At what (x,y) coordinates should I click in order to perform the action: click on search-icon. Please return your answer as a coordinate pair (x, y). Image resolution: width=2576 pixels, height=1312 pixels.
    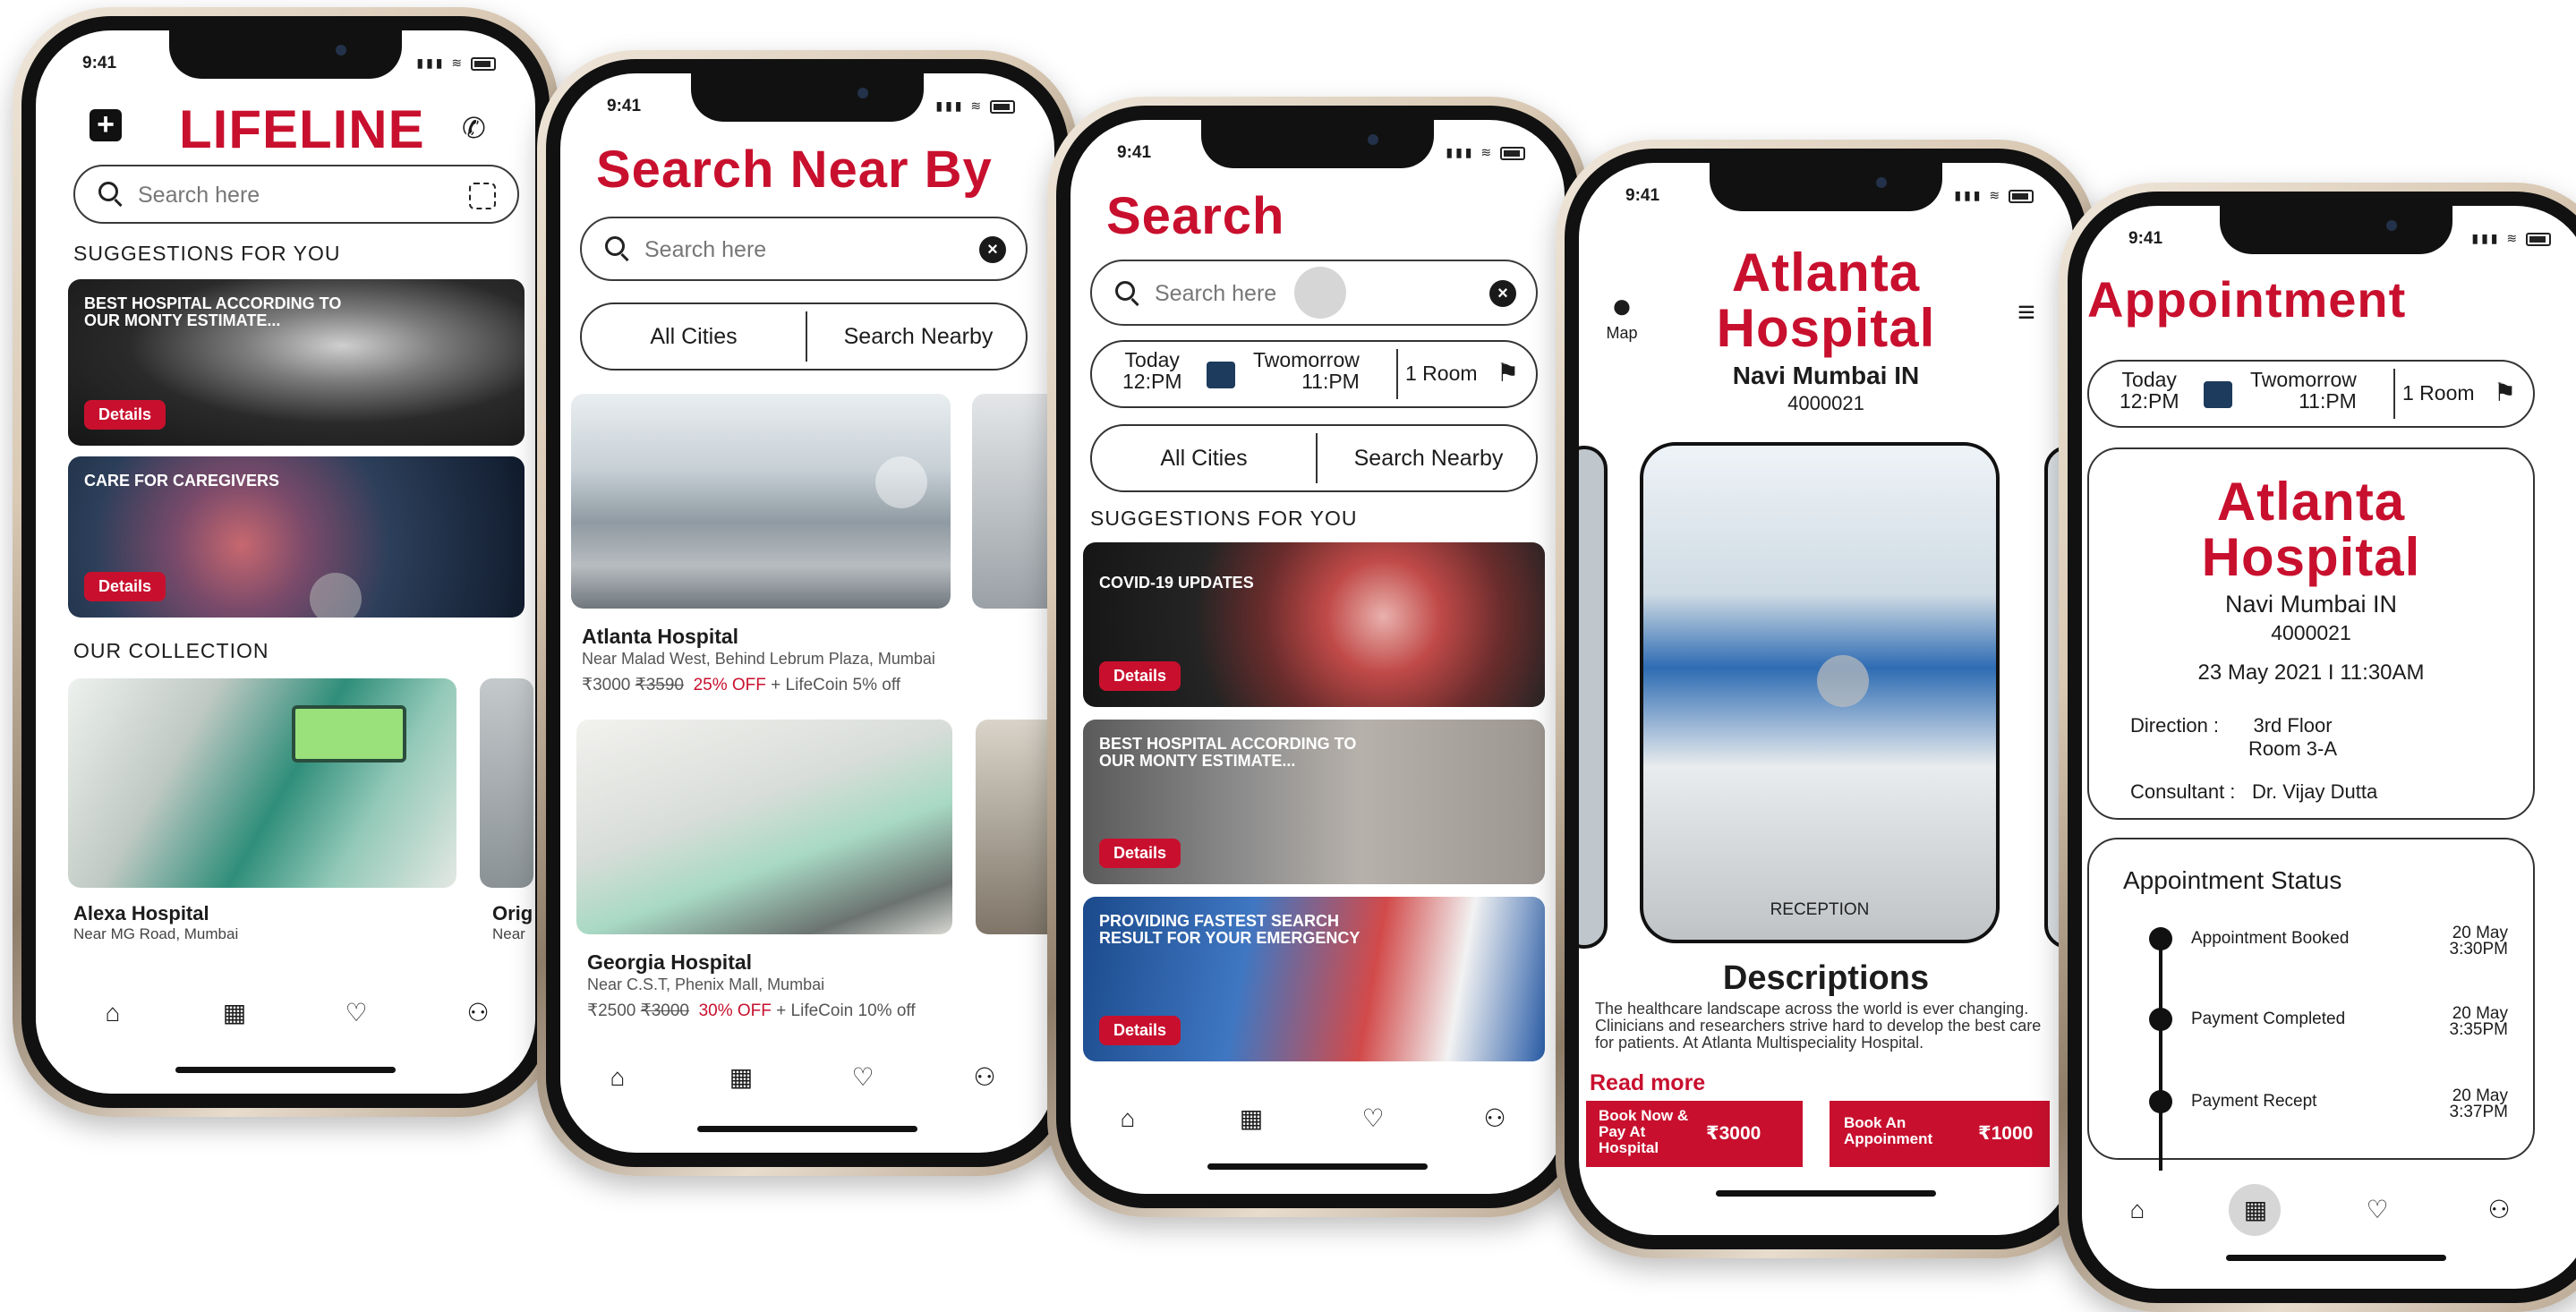
    Looking at the image, I should click on (1125, 291).